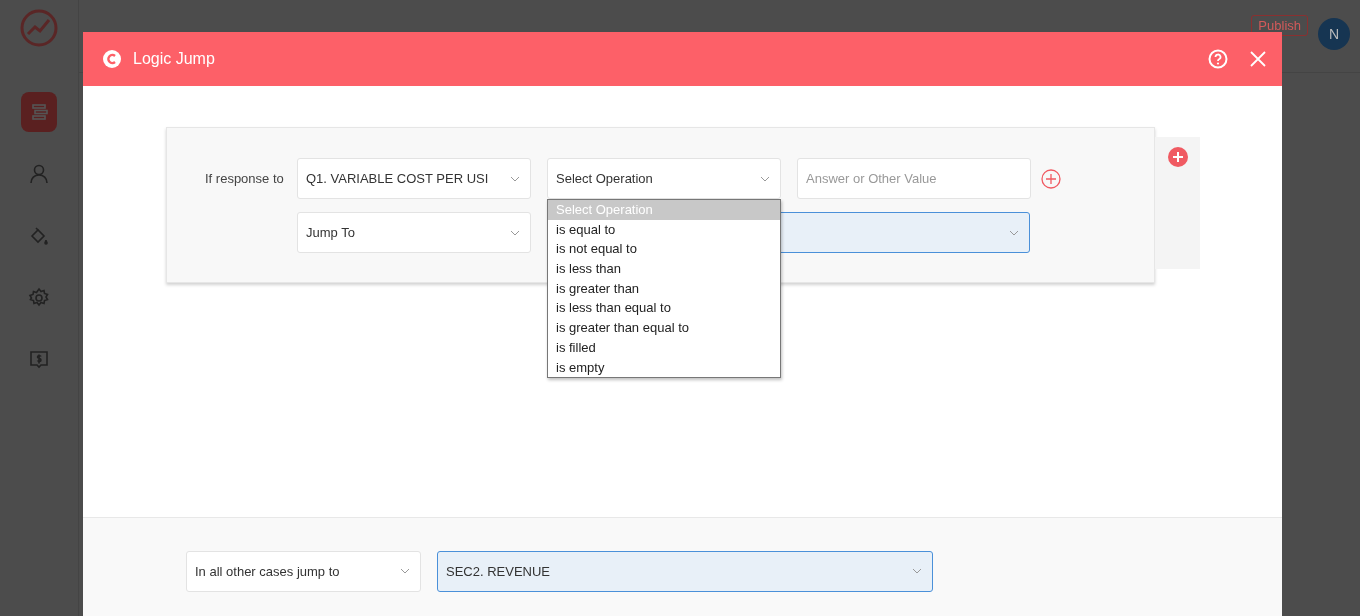 The width and height of the screenshot is (1360, 616). Describe the element at coordinates (685, 571) in the screenshot. I see `else-target-select: SEC2. REVENUE` at that location.